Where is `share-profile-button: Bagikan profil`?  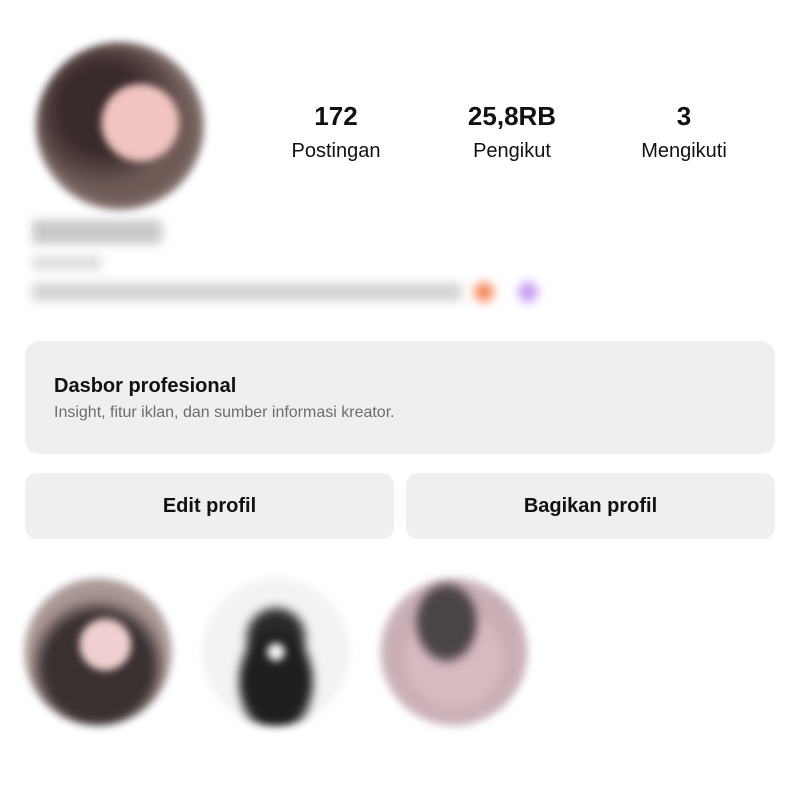
share-profile-button: Bagikan profil is located at coordinates (590, 506).